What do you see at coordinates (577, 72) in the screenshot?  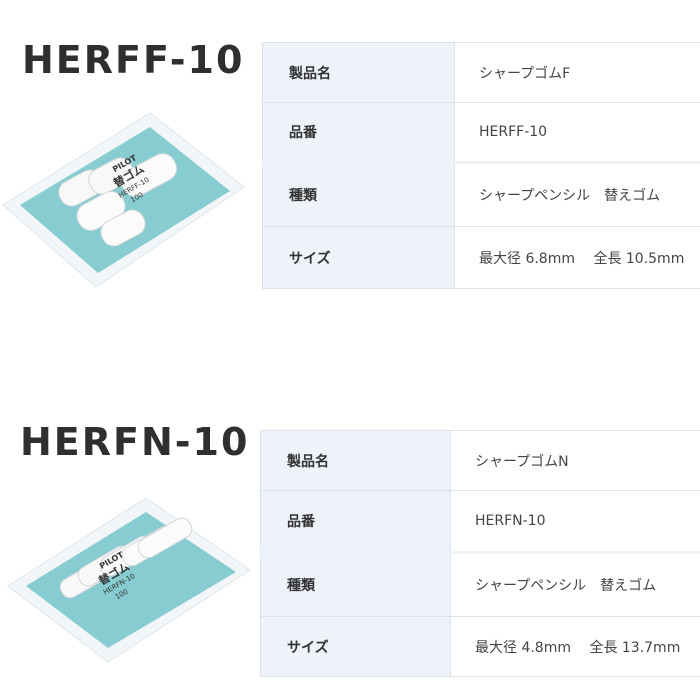 I see `spec-value: シャープゴムF` at bounding box center [577, 72].